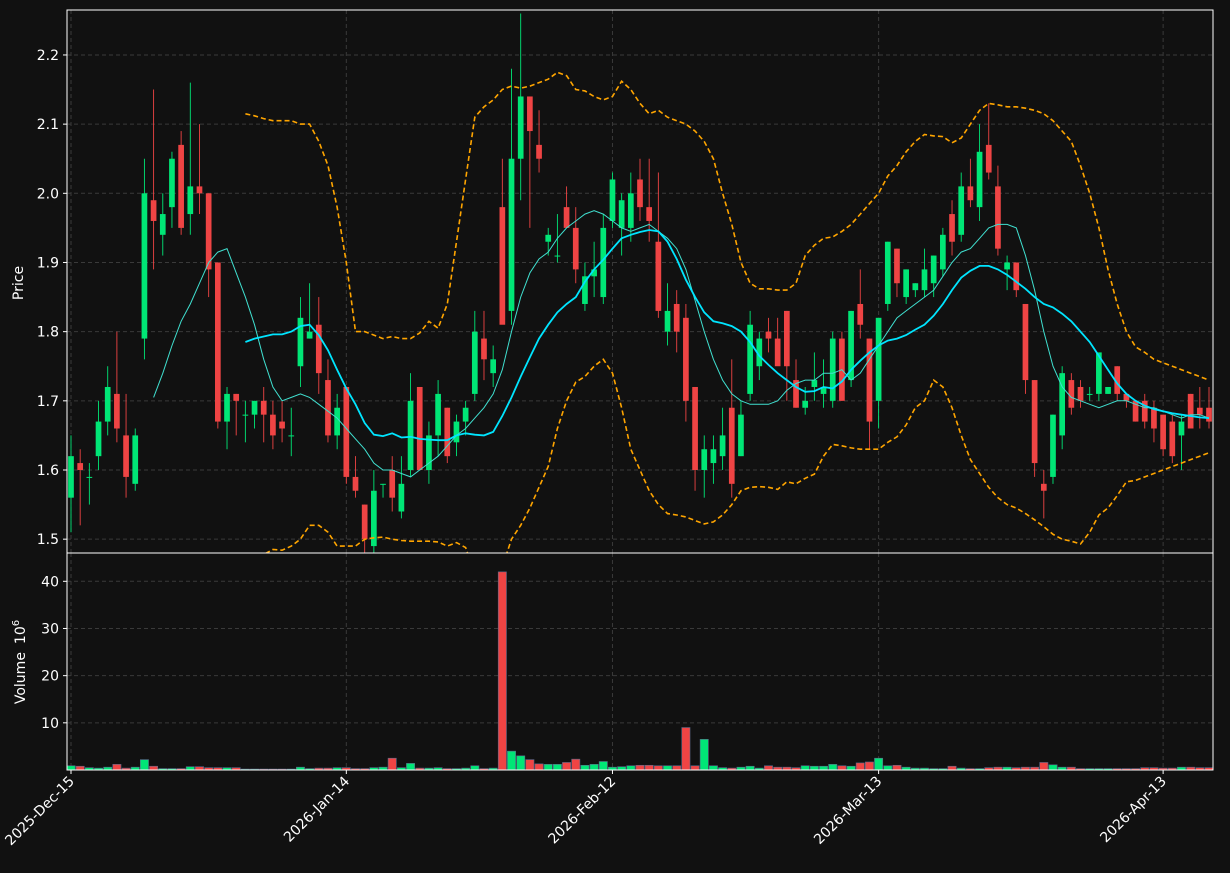 Image resolution: width=1230 pixels, height=873 pixels. Describe the element at coordinates (48, 263) in the screenshot. I see `price-tick-label: 1.9` at that location.